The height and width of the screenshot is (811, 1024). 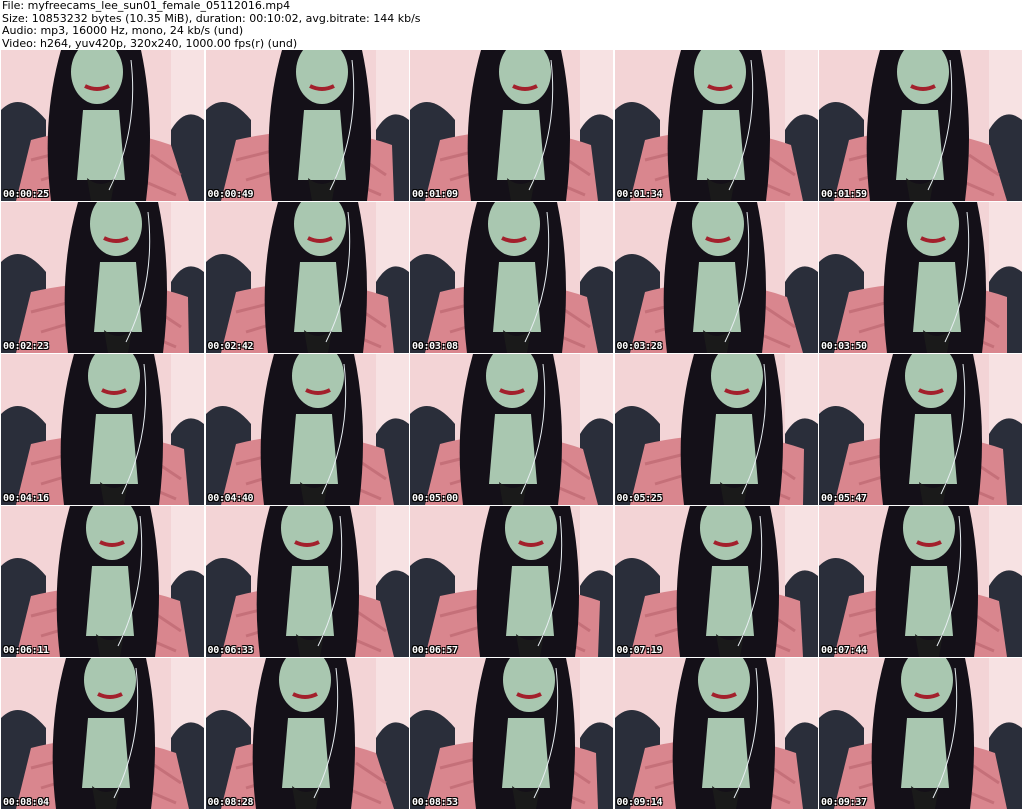 I want to click on thumbnail-timestamp: 00:00:49, so click(x=230, y=194).